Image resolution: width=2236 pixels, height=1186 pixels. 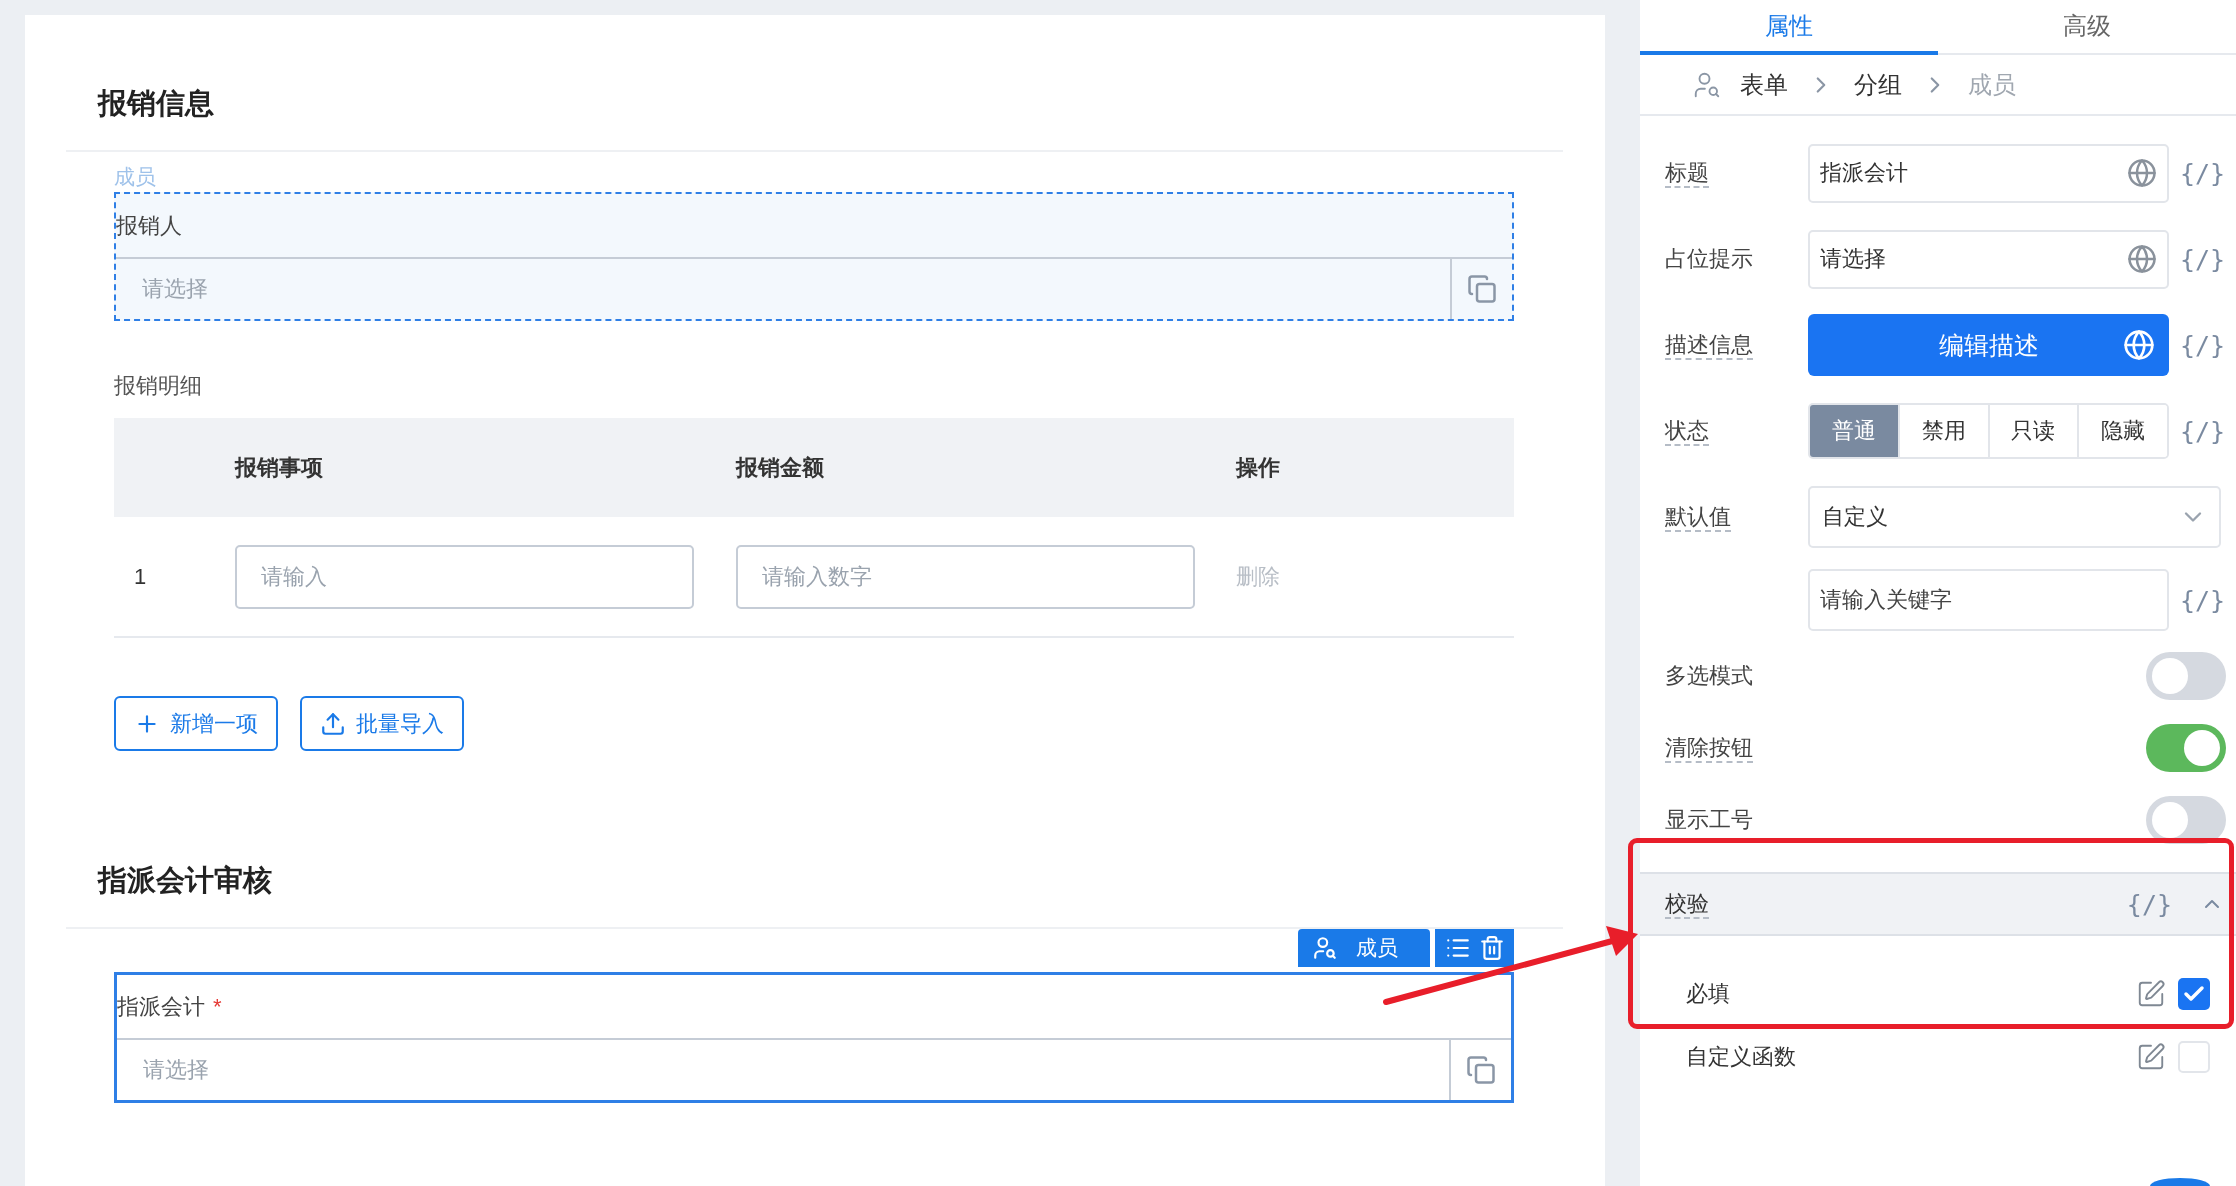 I want to click on text-field: 请选择, so click(x=1988, y=259).